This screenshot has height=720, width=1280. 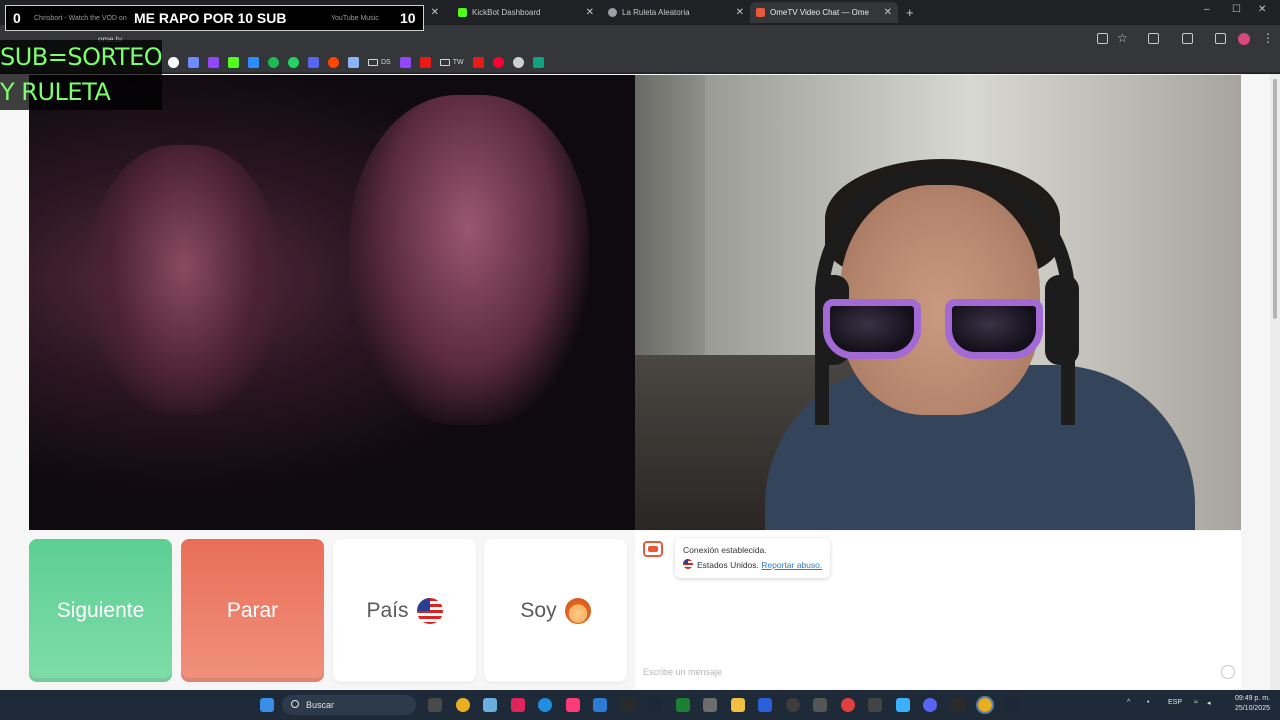 I want to click on file-explorer-icon, so click(x=738, y=705).